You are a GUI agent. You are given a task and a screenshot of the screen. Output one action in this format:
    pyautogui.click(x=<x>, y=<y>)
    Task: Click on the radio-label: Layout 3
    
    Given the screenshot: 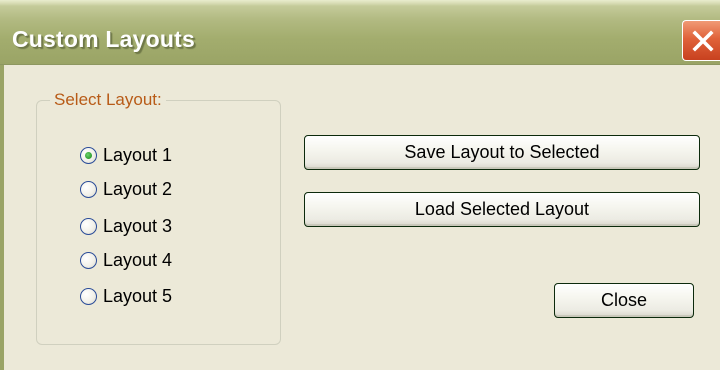 What is the action you would take?
    pyautogui.click(x=138, y=226)
    